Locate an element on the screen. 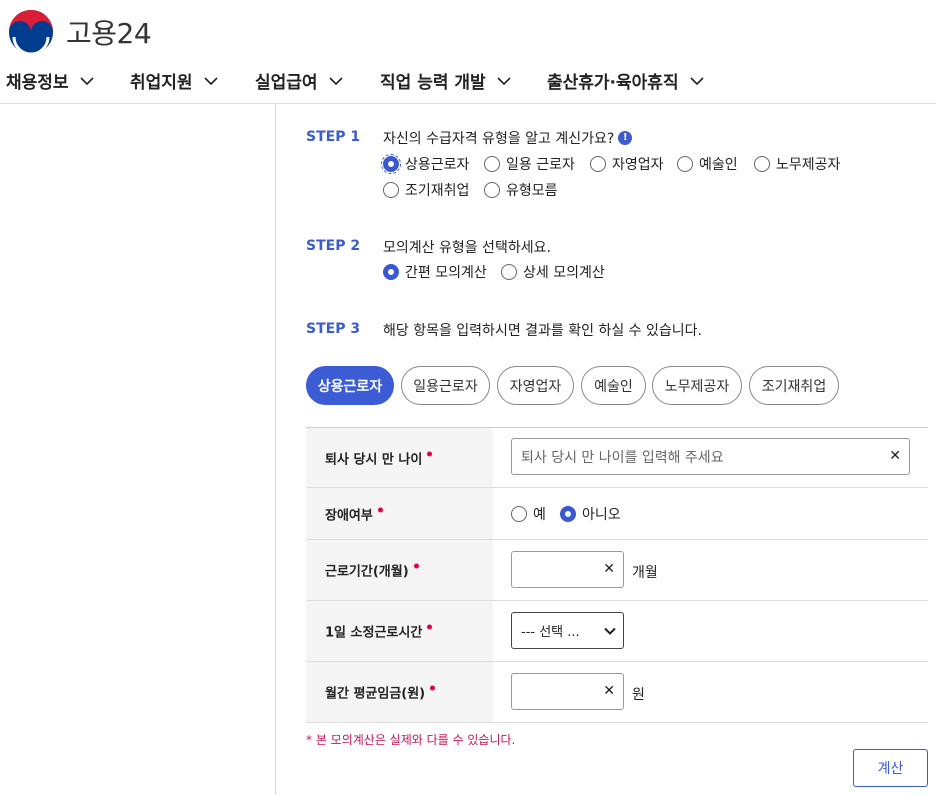  radio-early-reemployment: 조기재취업 is located at coordinates (426, 190).